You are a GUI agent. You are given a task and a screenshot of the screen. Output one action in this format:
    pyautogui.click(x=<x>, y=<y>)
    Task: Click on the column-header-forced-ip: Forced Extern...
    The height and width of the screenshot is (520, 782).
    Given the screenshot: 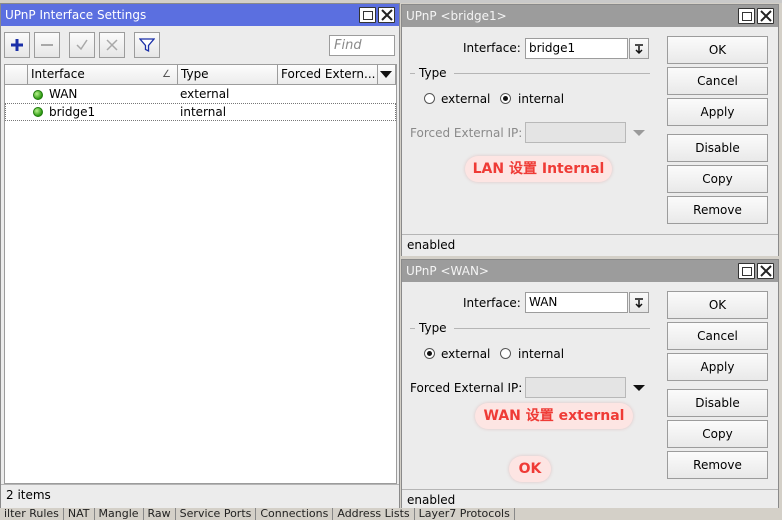 What is the action you would take?
    pyautogui.click(x=328, y=75)
    